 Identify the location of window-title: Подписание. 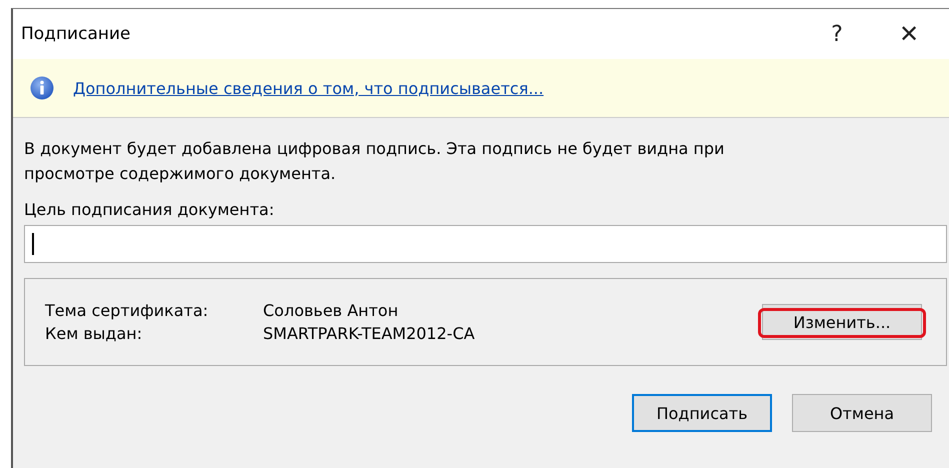
(76, 34).